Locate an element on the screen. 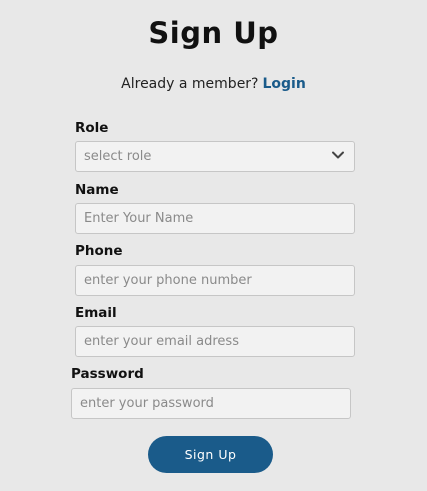 The height and width of the screenshot is (491, 427). member-text: Already a member? is located at coordinates (190, 84).